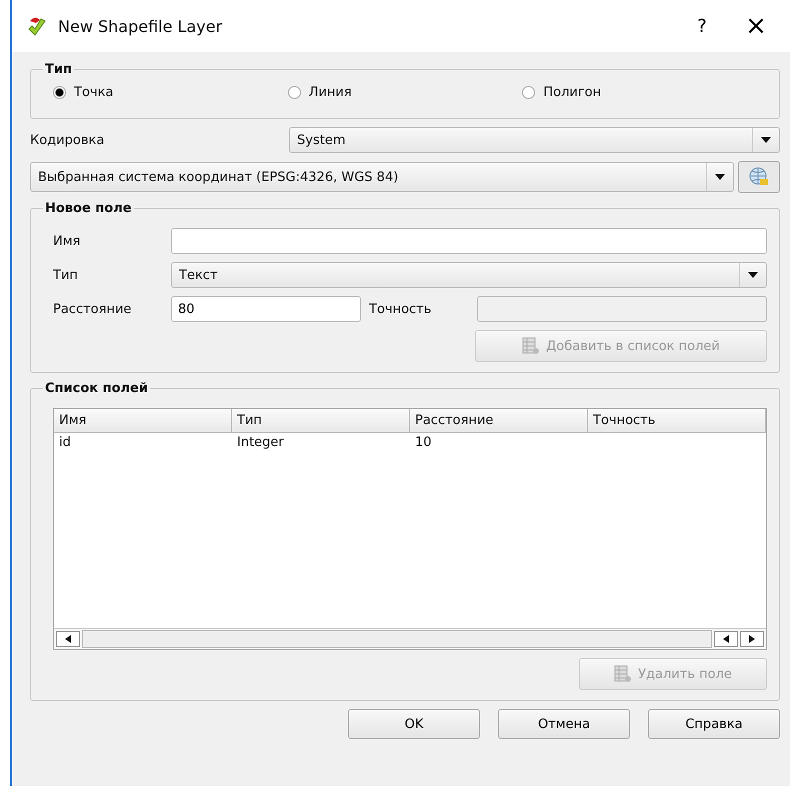 The height and width of the screenshot is (791, 790). What do you see at coordinates (266, 309) in the screenshot?
I see `length-input: 80` at bounding box center [266, 309].